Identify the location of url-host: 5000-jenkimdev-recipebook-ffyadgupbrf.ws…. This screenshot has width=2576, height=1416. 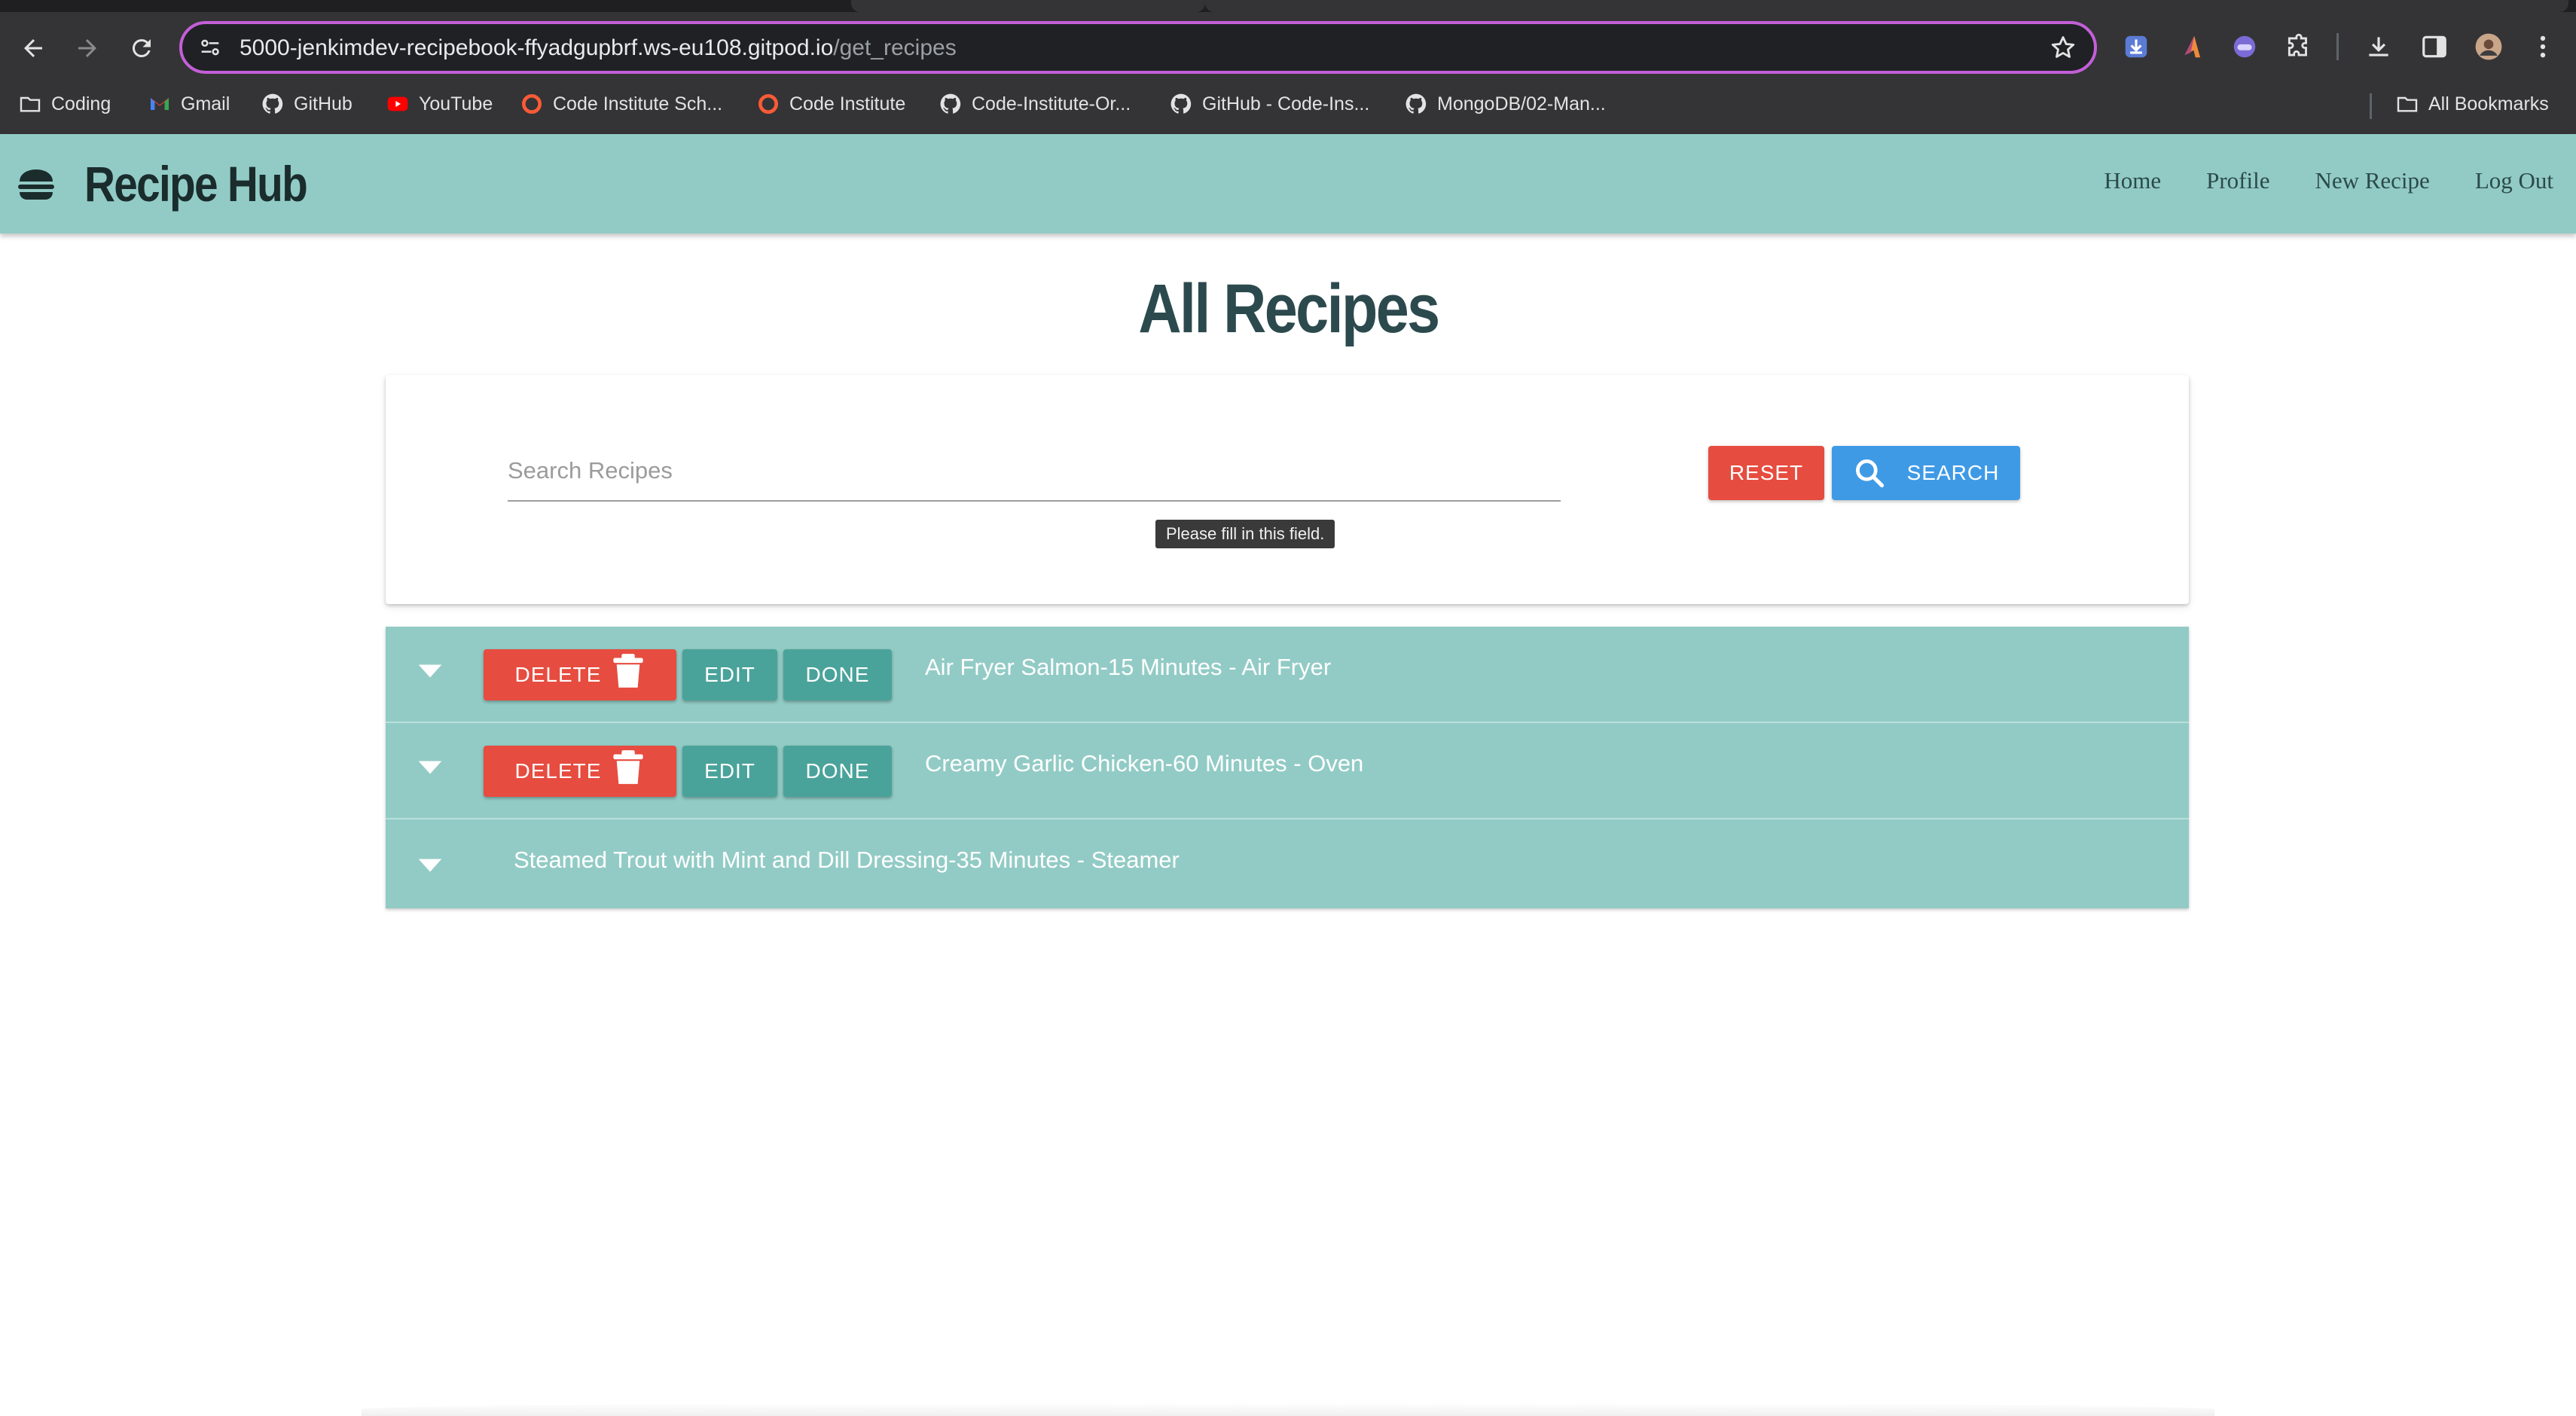
(537, 48).